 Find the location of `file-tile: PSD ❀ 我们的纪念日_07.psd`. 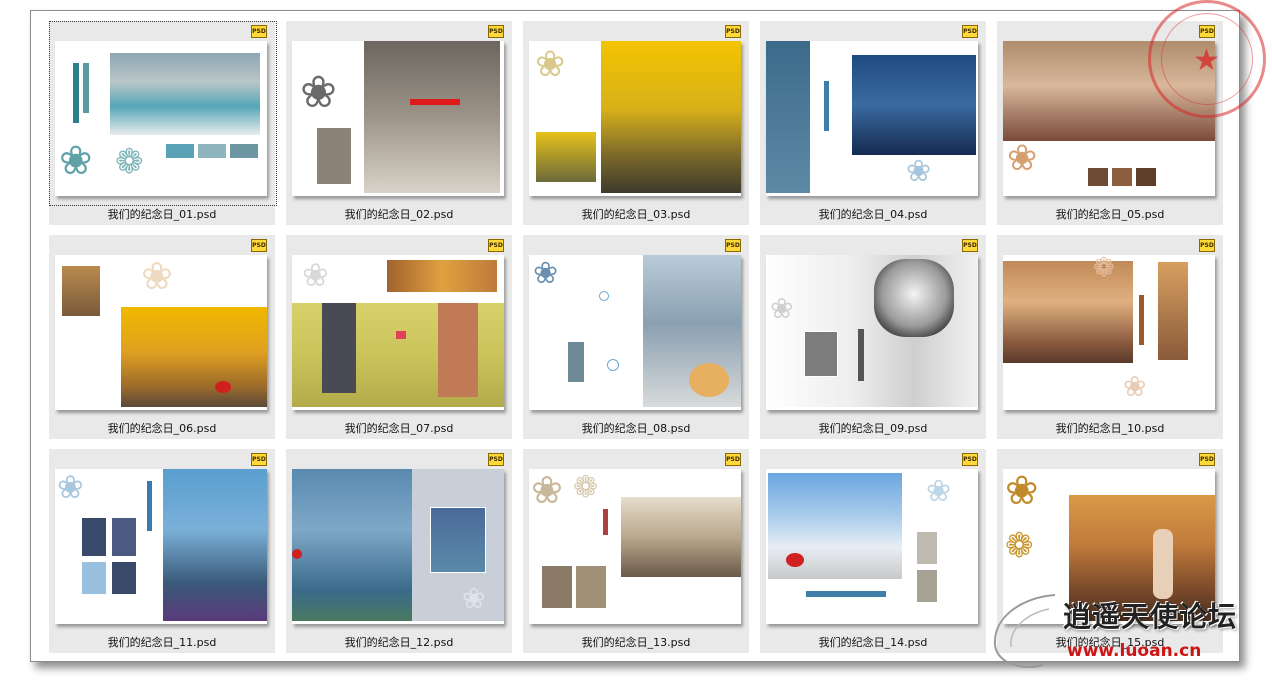

file-tile: PSD ❀ 我们的纪念日_07.psd is located at coordinates (399, 337).